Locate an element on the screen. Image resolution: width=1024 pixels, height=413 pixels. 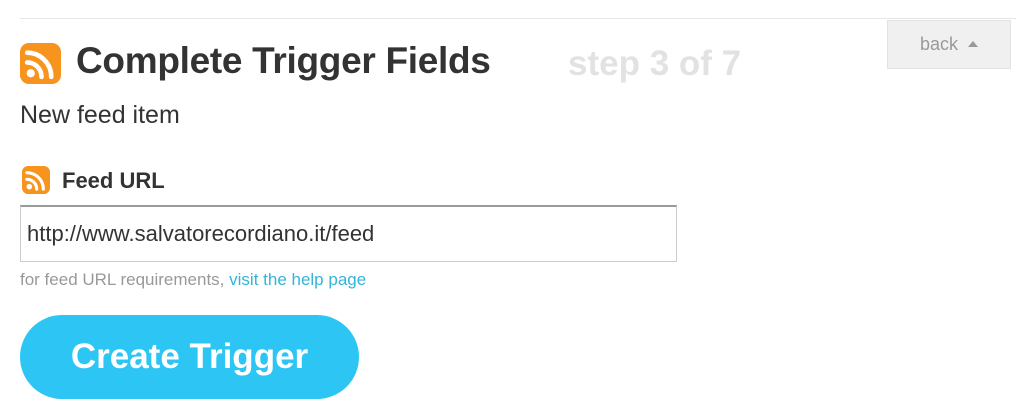
page-title: Complete Trigger Fields is located at coordinates (283, 60).